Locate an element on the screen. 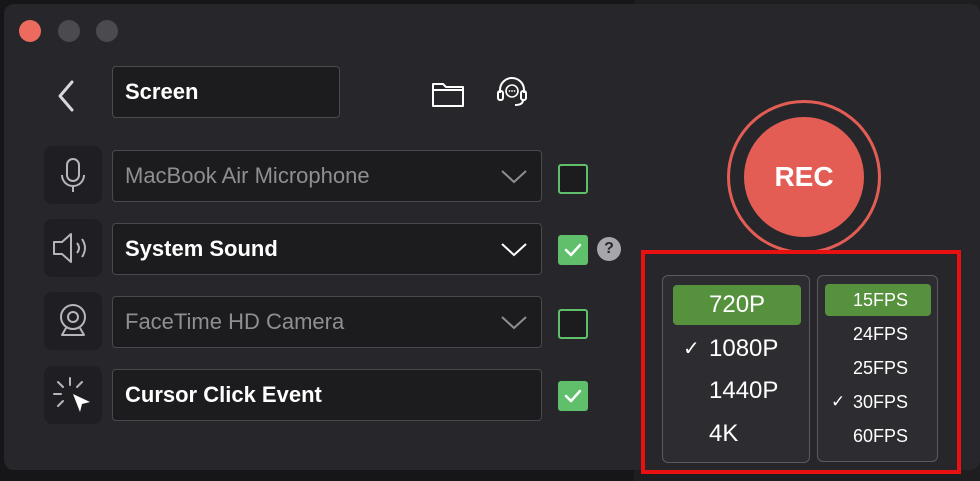  speaker-icon is located at coordinates (73, 248).